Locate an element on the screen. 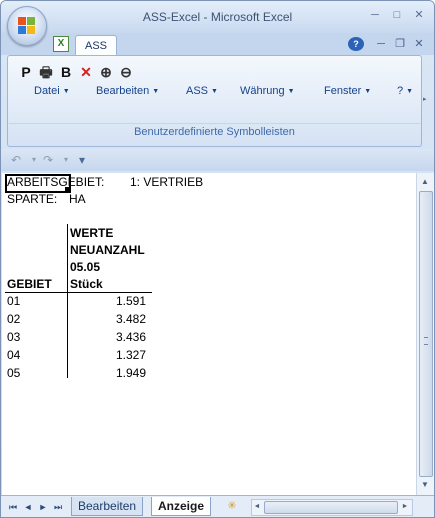 This screenshot has height=518, width=435. scroll-up-icon: ▲ is located at coordinates (425, 182).